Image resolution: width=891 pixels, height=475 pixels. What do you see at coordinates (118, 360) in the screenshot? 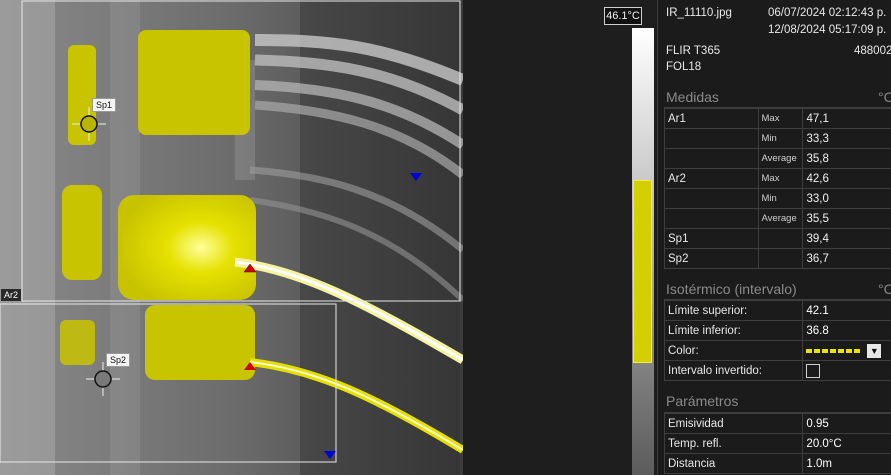
I see `spot-sp2-label: Sp2` at bounding box center [118, 360].